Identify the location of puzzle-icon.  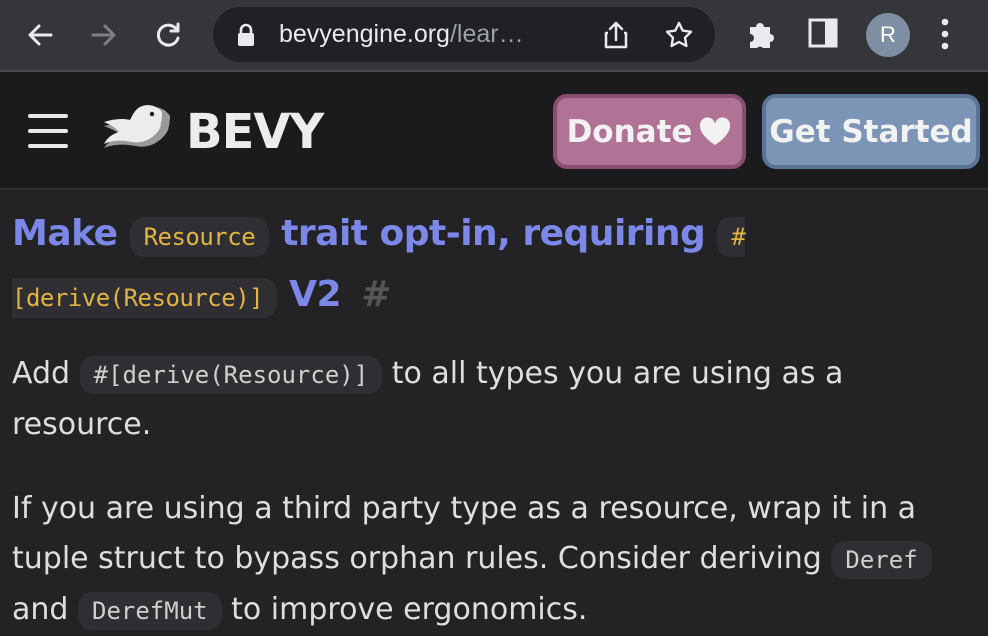
(761, 36).